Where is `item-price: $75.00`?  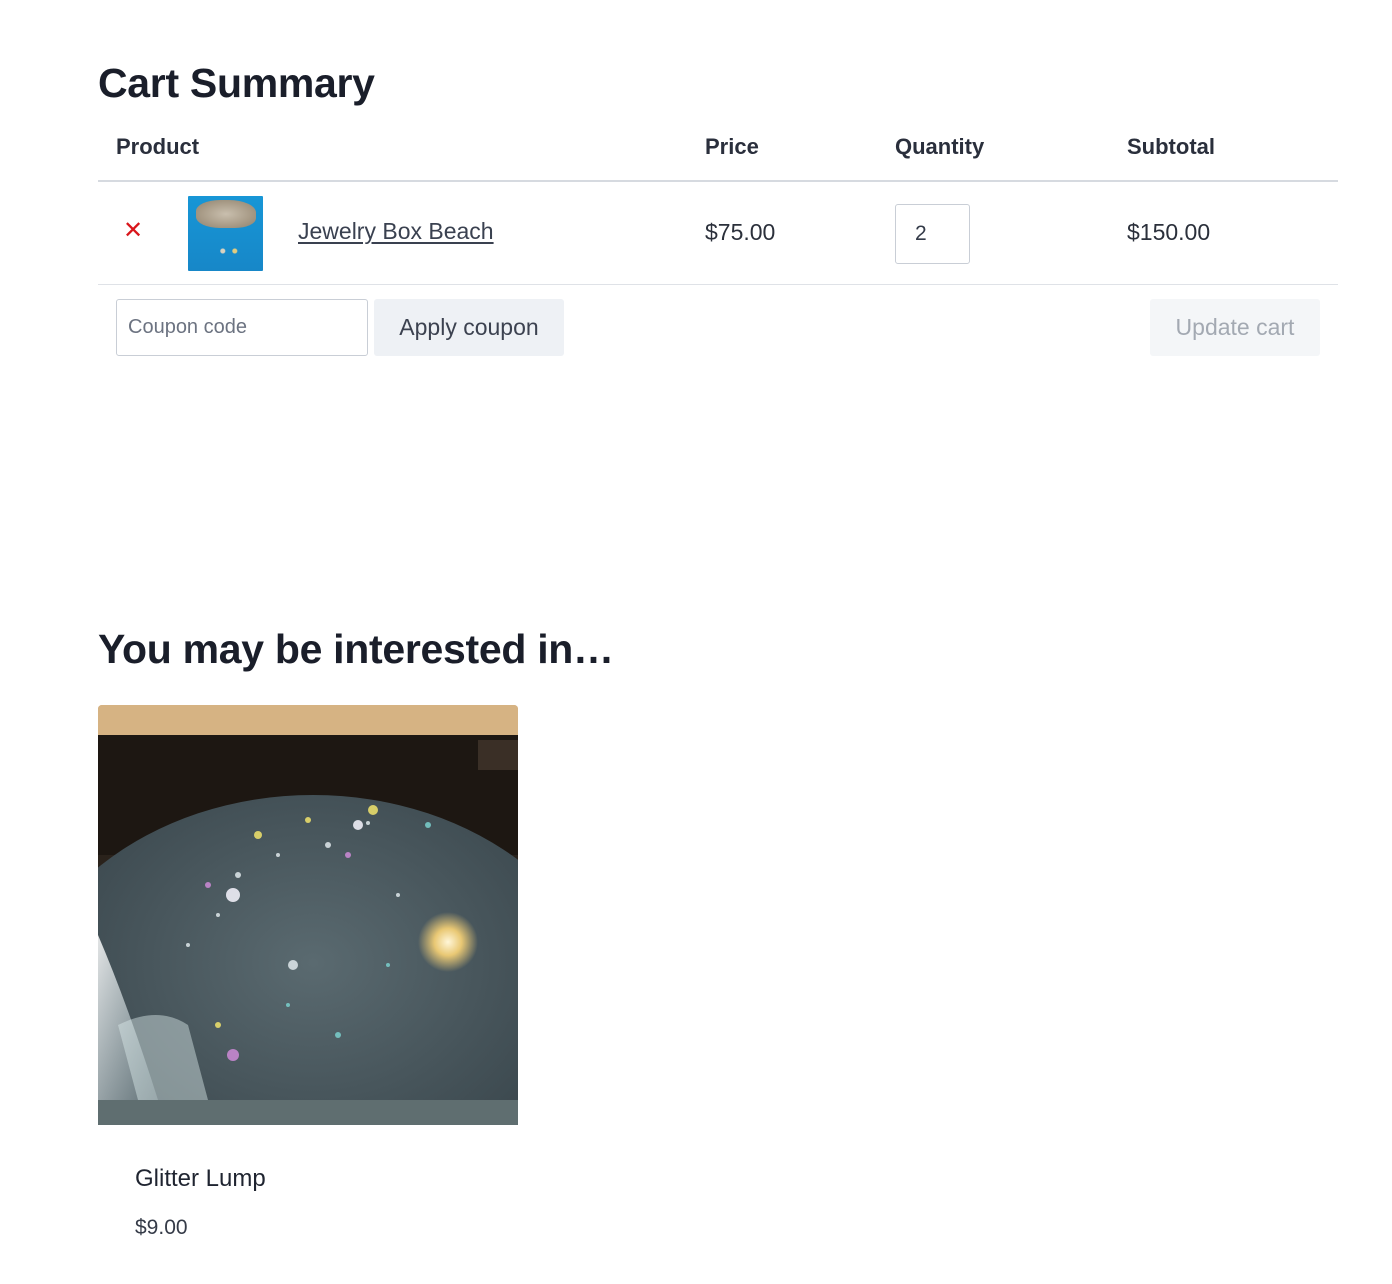
item-price: $75.00 is located at coordinates (740, 232).